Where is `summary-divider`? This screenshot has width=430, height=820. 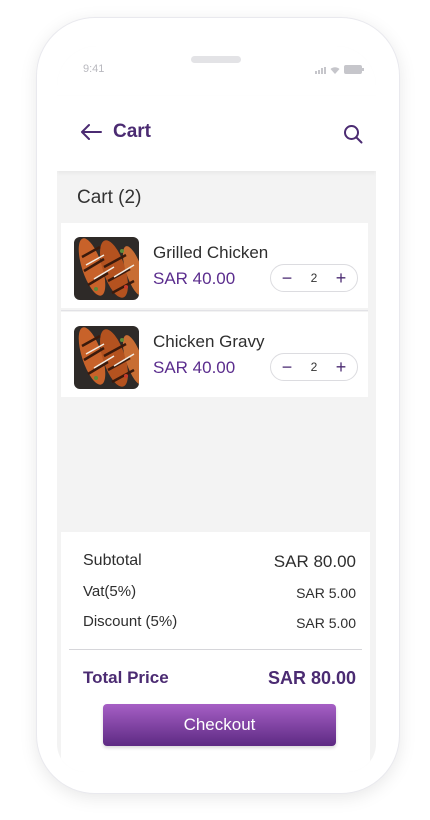 summary-divider is located at coordinates (215, 649).